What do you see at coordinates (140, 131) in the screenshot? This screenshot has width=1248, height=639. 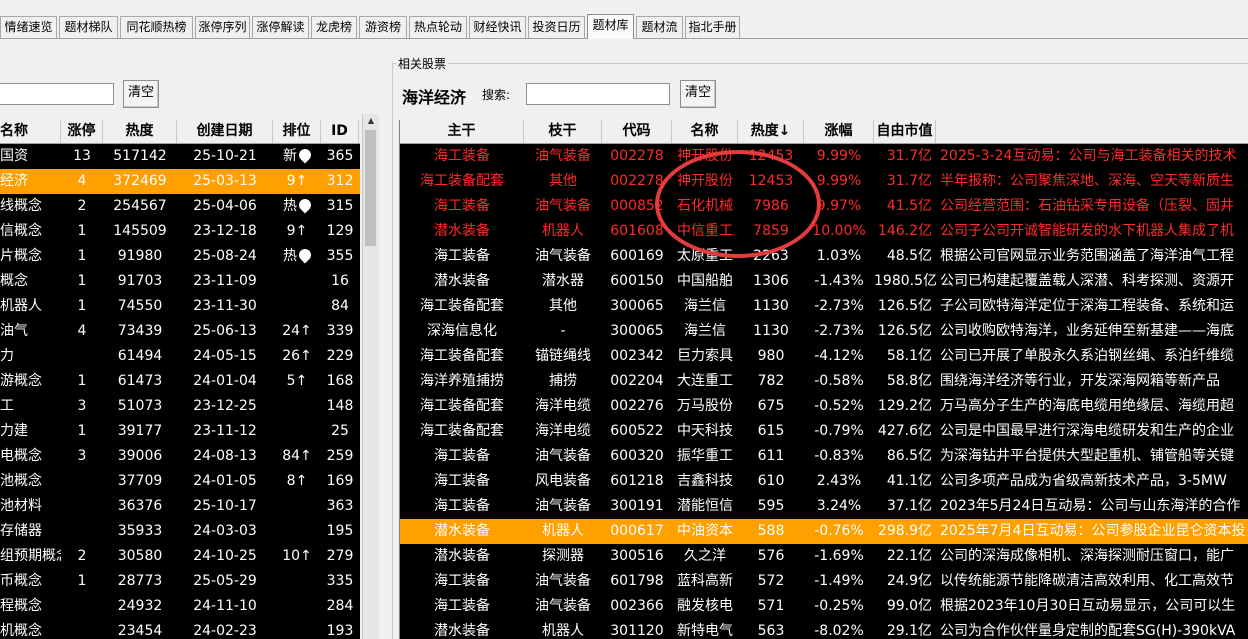 I see `column-header: 热度` at bounding box center [140, 131].